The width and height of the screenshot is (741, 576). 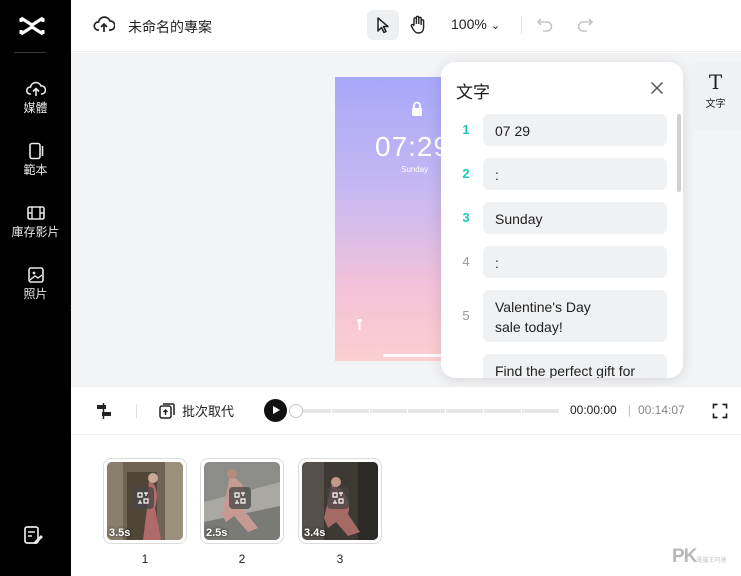 I want to click on preview-time-text: 07:29, so click(x=412, y=147).